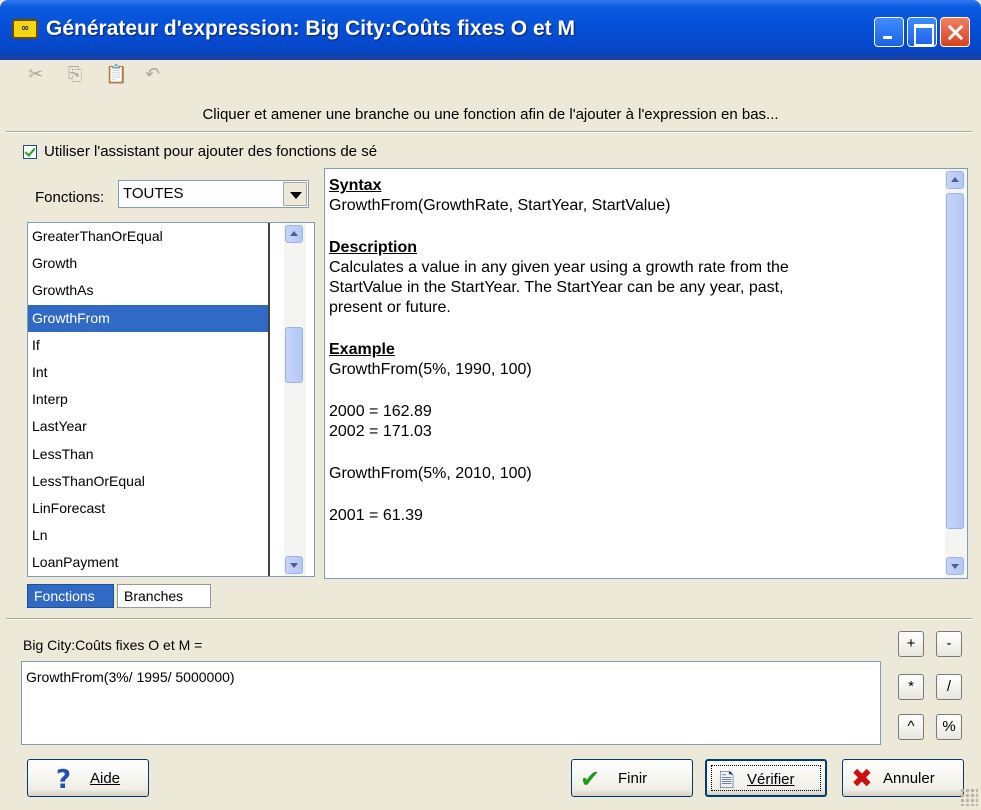 The height and width of the screenshot is (810, 981). I want to click on minus-button: -, so click(949, 644).